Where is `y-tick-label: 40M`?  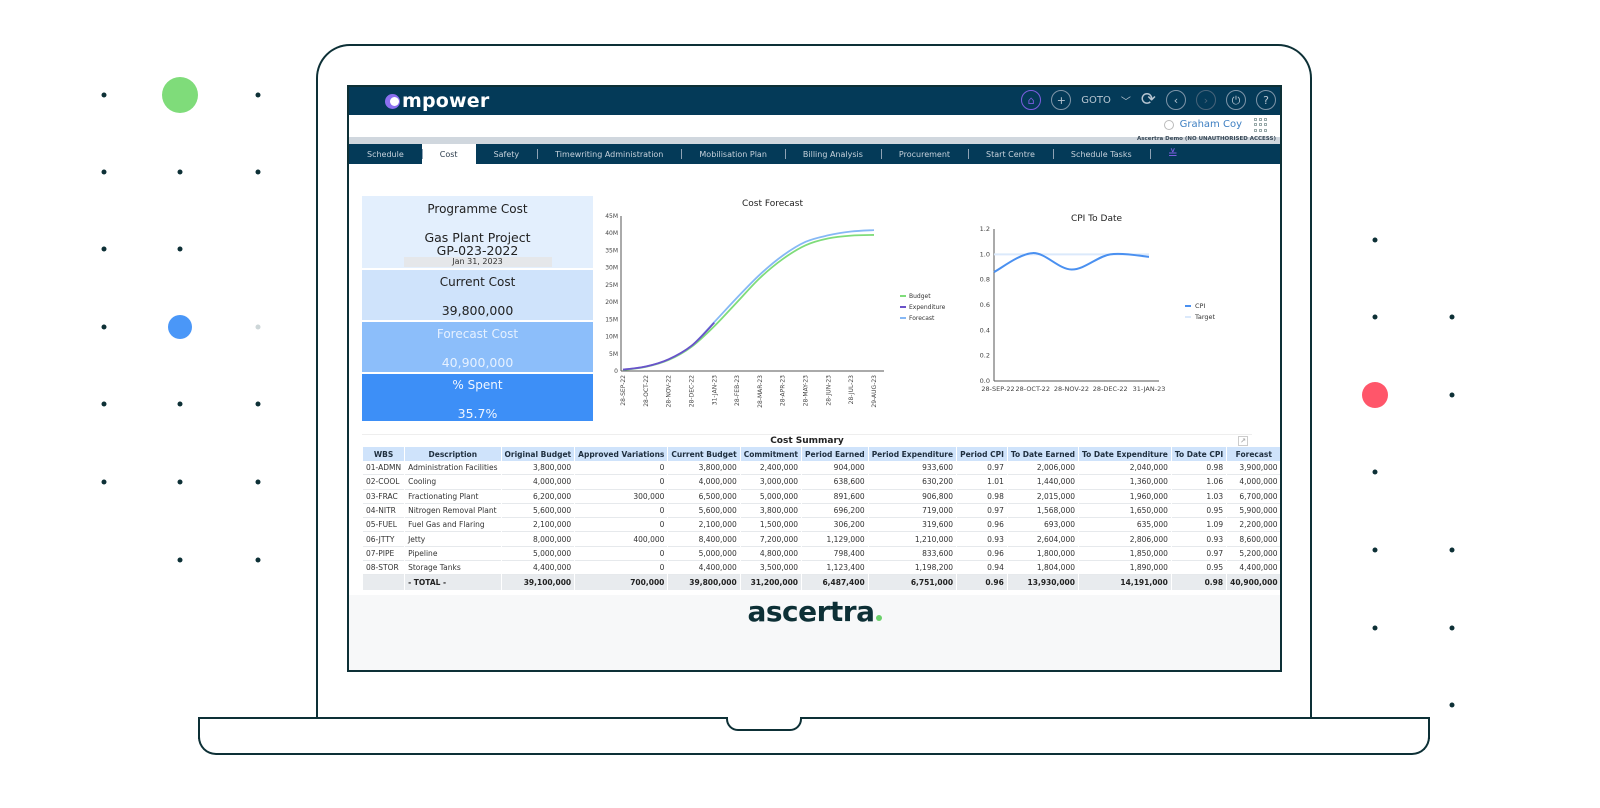 y-tick-label: 40M is located at coordinates (611, 233).